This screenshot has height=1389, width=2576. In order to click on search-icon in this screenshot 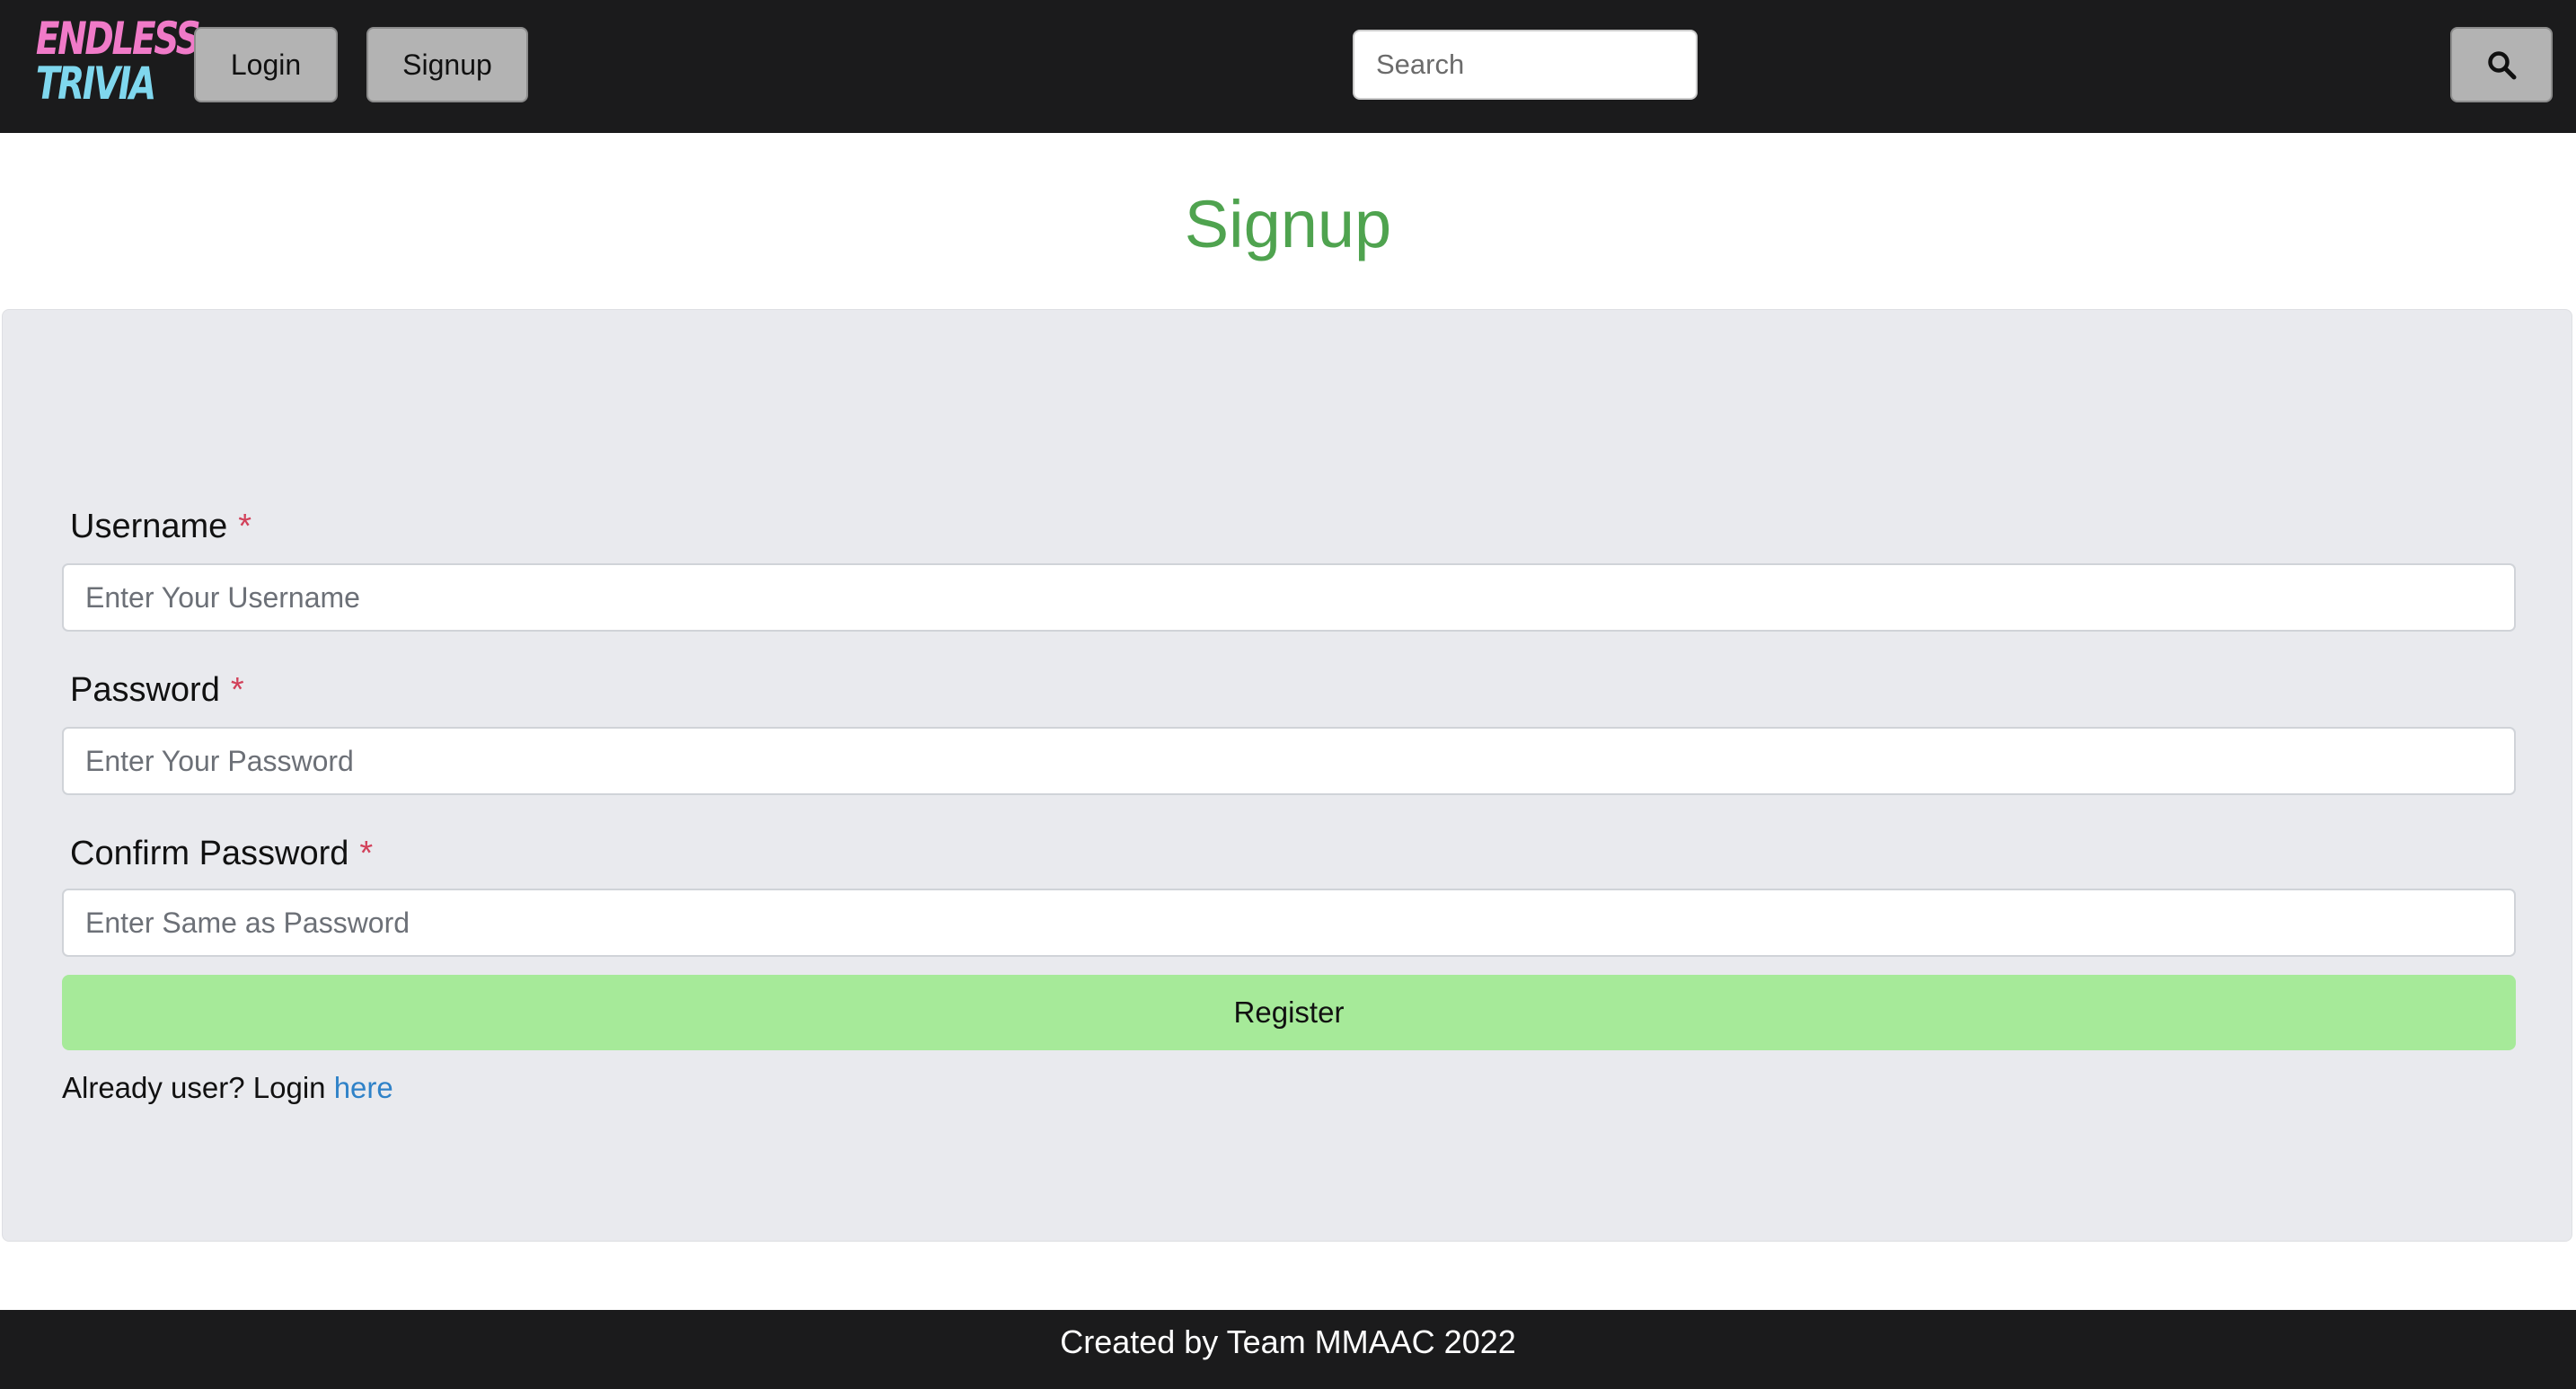, I will do `click(2502, 65)`.